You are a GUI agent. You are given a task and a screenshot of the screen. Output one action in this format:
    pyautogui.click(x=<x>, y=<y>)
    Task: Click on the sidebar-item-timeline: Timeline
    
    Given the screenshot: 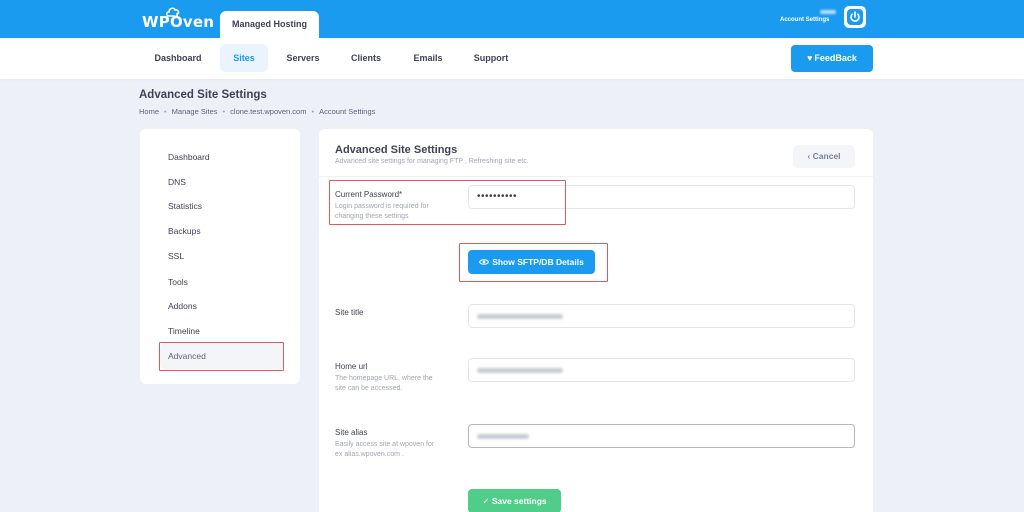 What is the action you would take?
    pyautogui.click(x=184, y=331)
    